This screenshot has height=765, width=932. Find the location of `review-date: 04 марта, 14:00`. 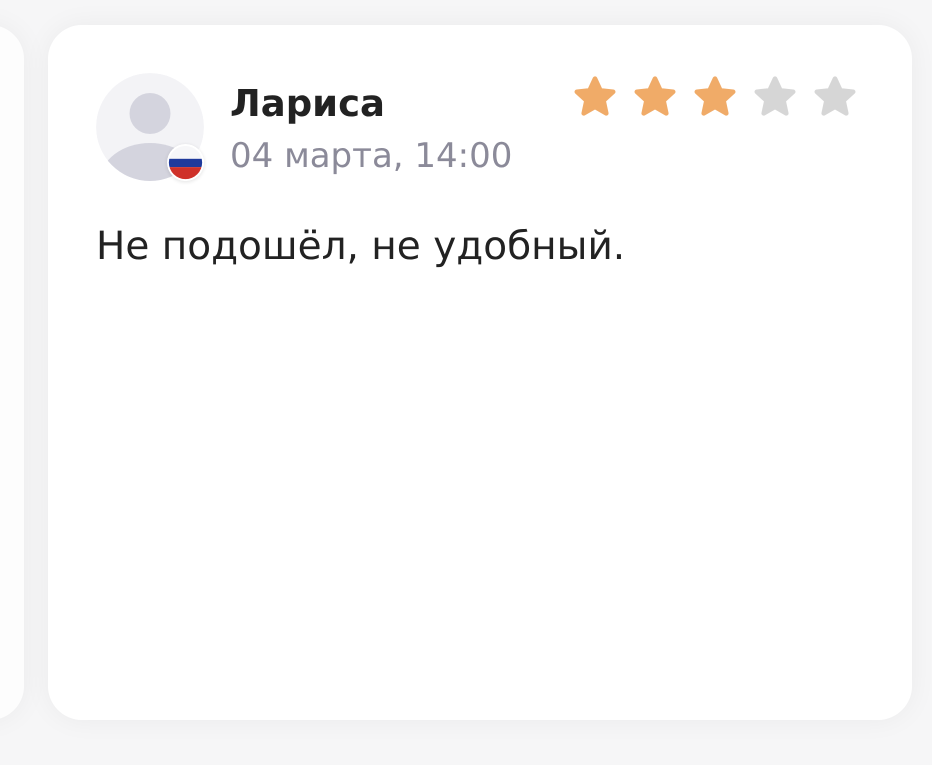

review-date: 04 марта, 14:00 is located at coordinates (371, 156).